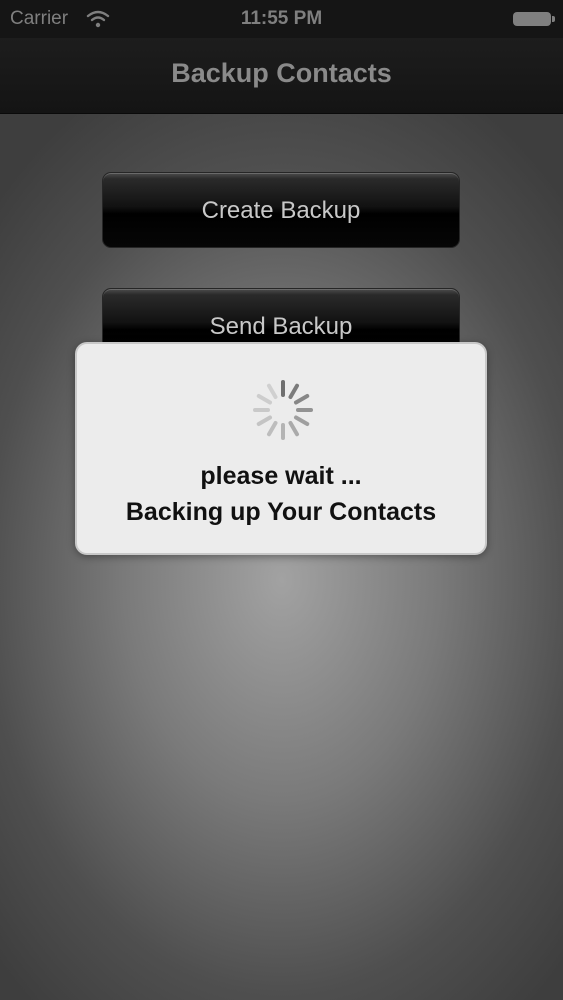 The width and height of the screenshot is (563, 1000). I want to click on navigation-bar: Backup Contacts, so click(281, 76).